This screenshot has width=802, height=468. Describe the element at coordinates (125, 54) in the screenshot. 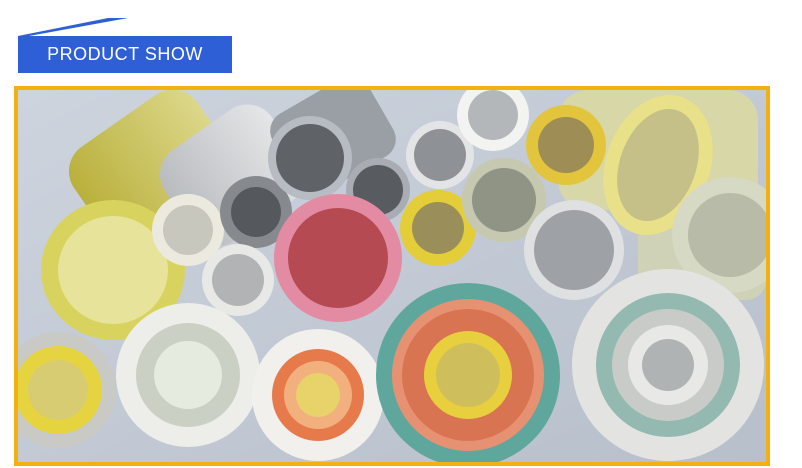

I see `product-show-title: PRODUCT SHOW` at that location.